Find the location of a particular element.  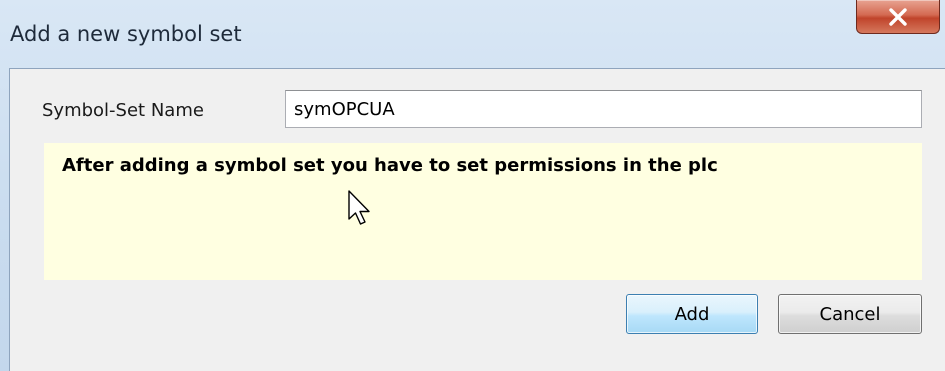

cancel-button: Cancel is located at coordinates (850, 314).